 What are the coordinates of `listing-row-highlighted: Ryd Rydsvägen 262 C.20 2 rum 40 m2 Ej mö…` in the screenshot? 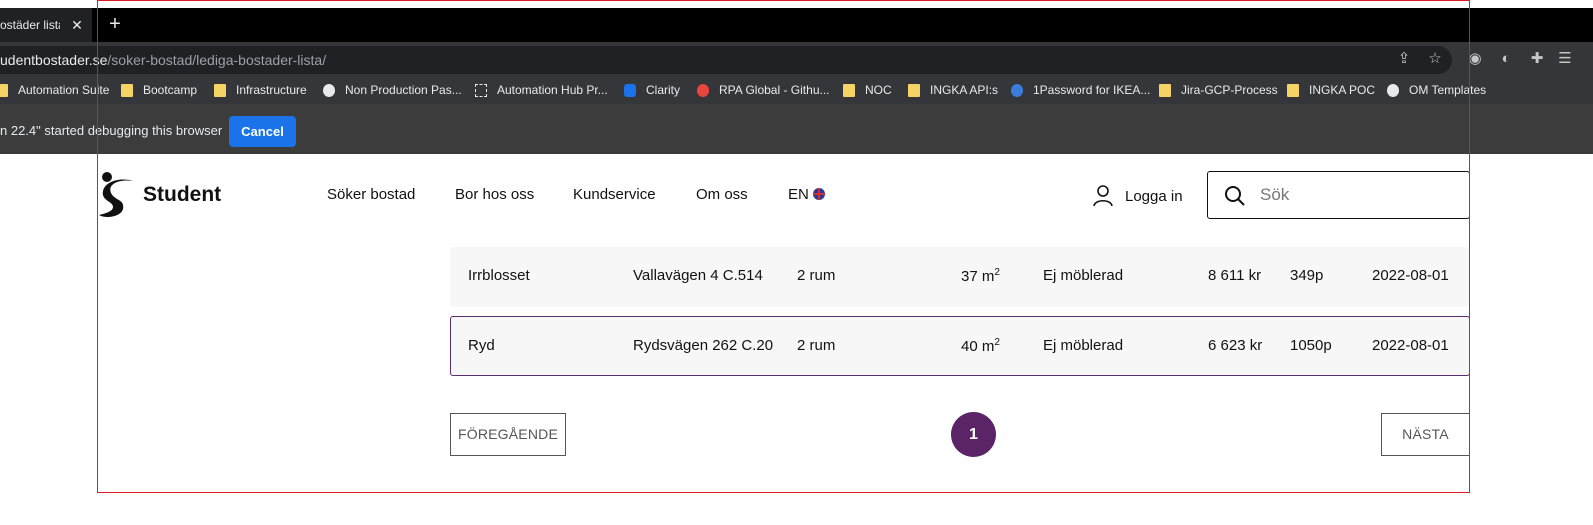 It's located at (960, 346).